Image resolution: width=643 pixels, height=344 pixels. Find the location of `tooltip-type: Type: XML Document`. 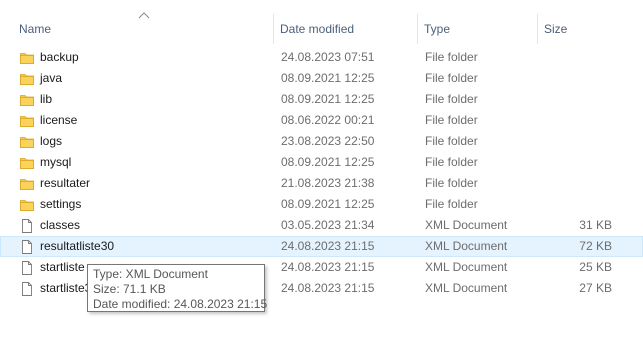

tooltip-type: Type: XML Document is located at coordinates (150, 274).